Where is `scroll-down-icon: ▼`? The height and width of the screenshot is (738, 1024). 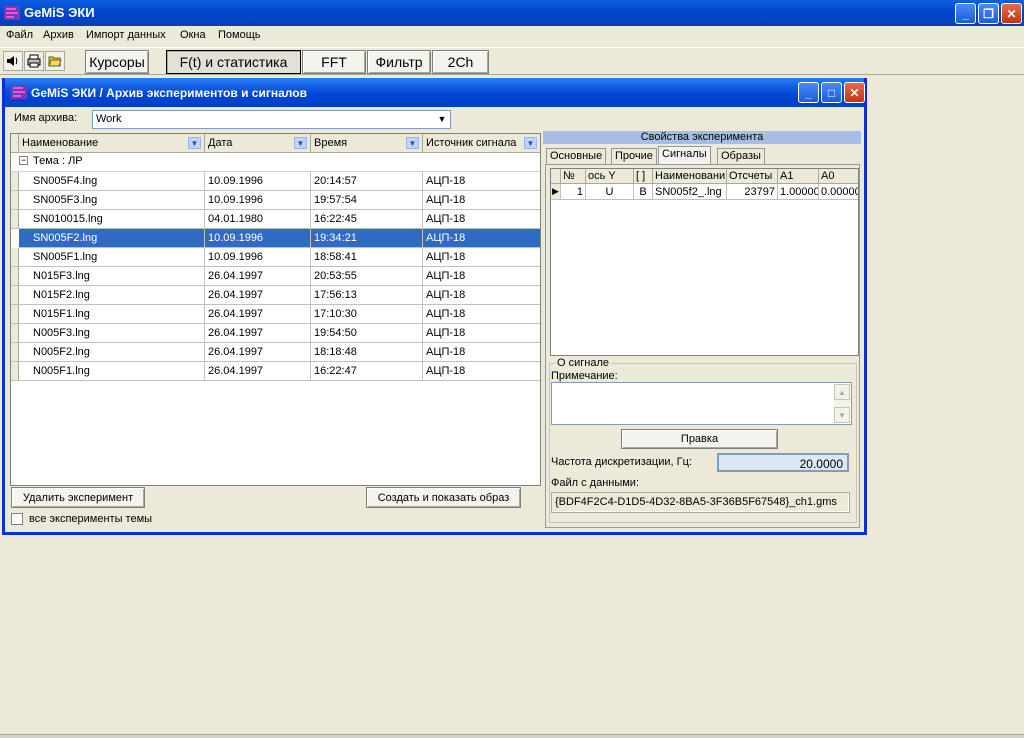 scroll-down-icon: ▼ is located at coordinates (842, 415).